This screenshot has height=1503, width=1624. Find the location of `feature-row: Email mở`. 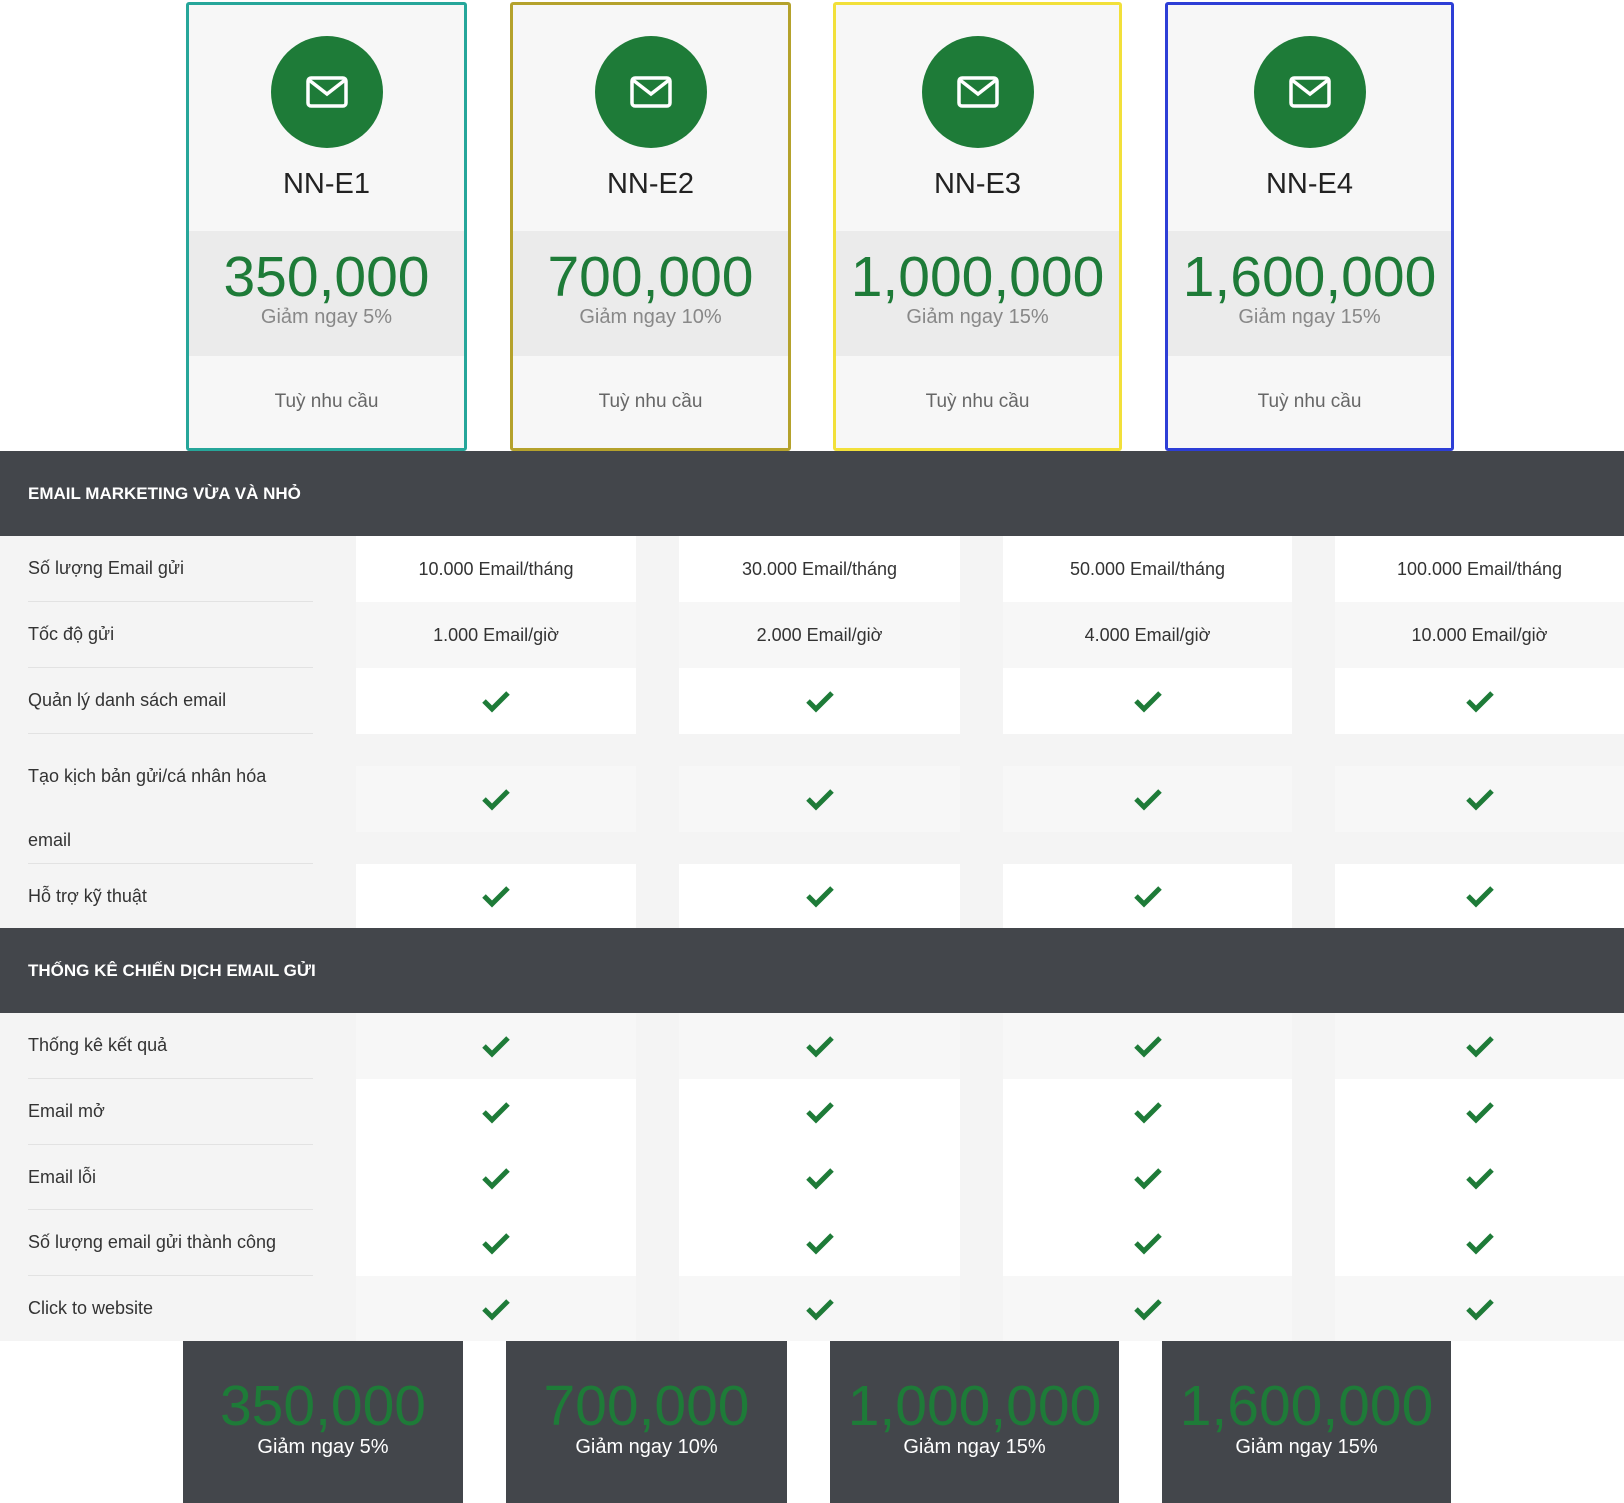

feature-row: Email mở is located at coordinates (812, 1112).